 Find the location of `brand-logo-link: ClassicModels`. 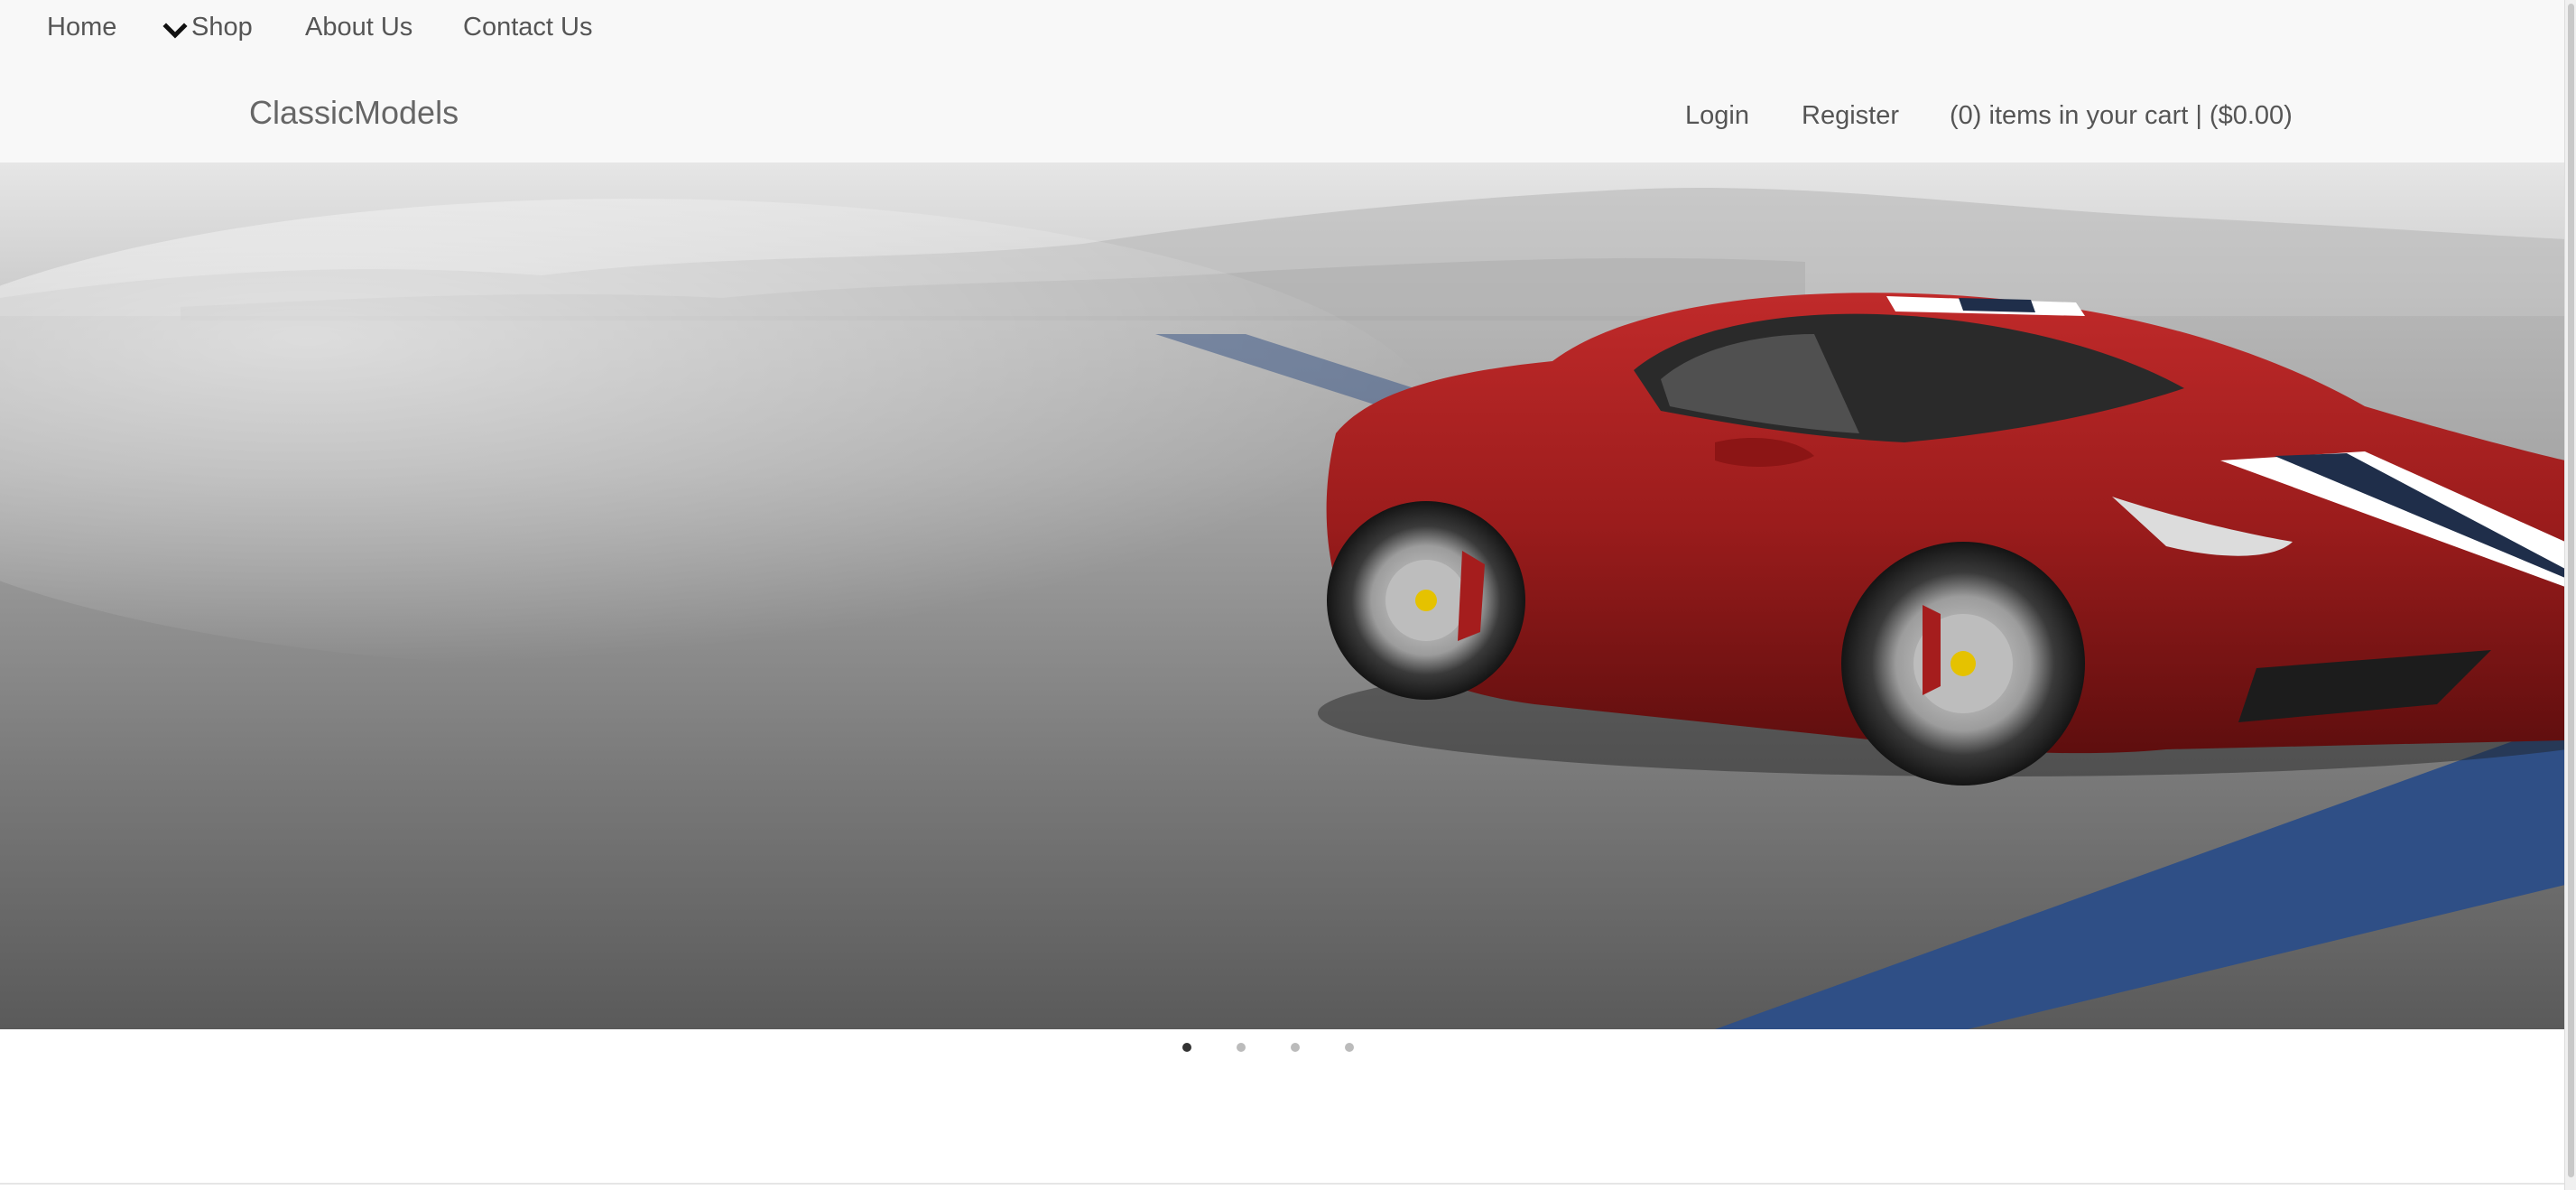

brand-logo-link: ClassicModels is located at coordinates (354, 113).